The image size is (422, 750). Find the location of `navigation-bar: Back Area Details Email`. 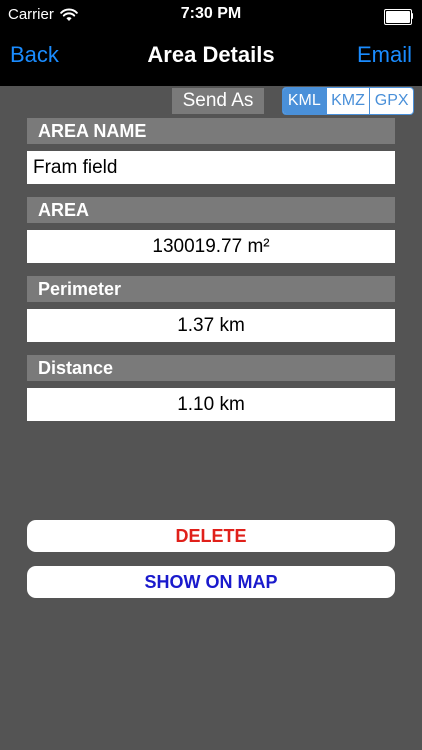

navigation-bar: Back Area Details Email is located at coordinates (211, 58).